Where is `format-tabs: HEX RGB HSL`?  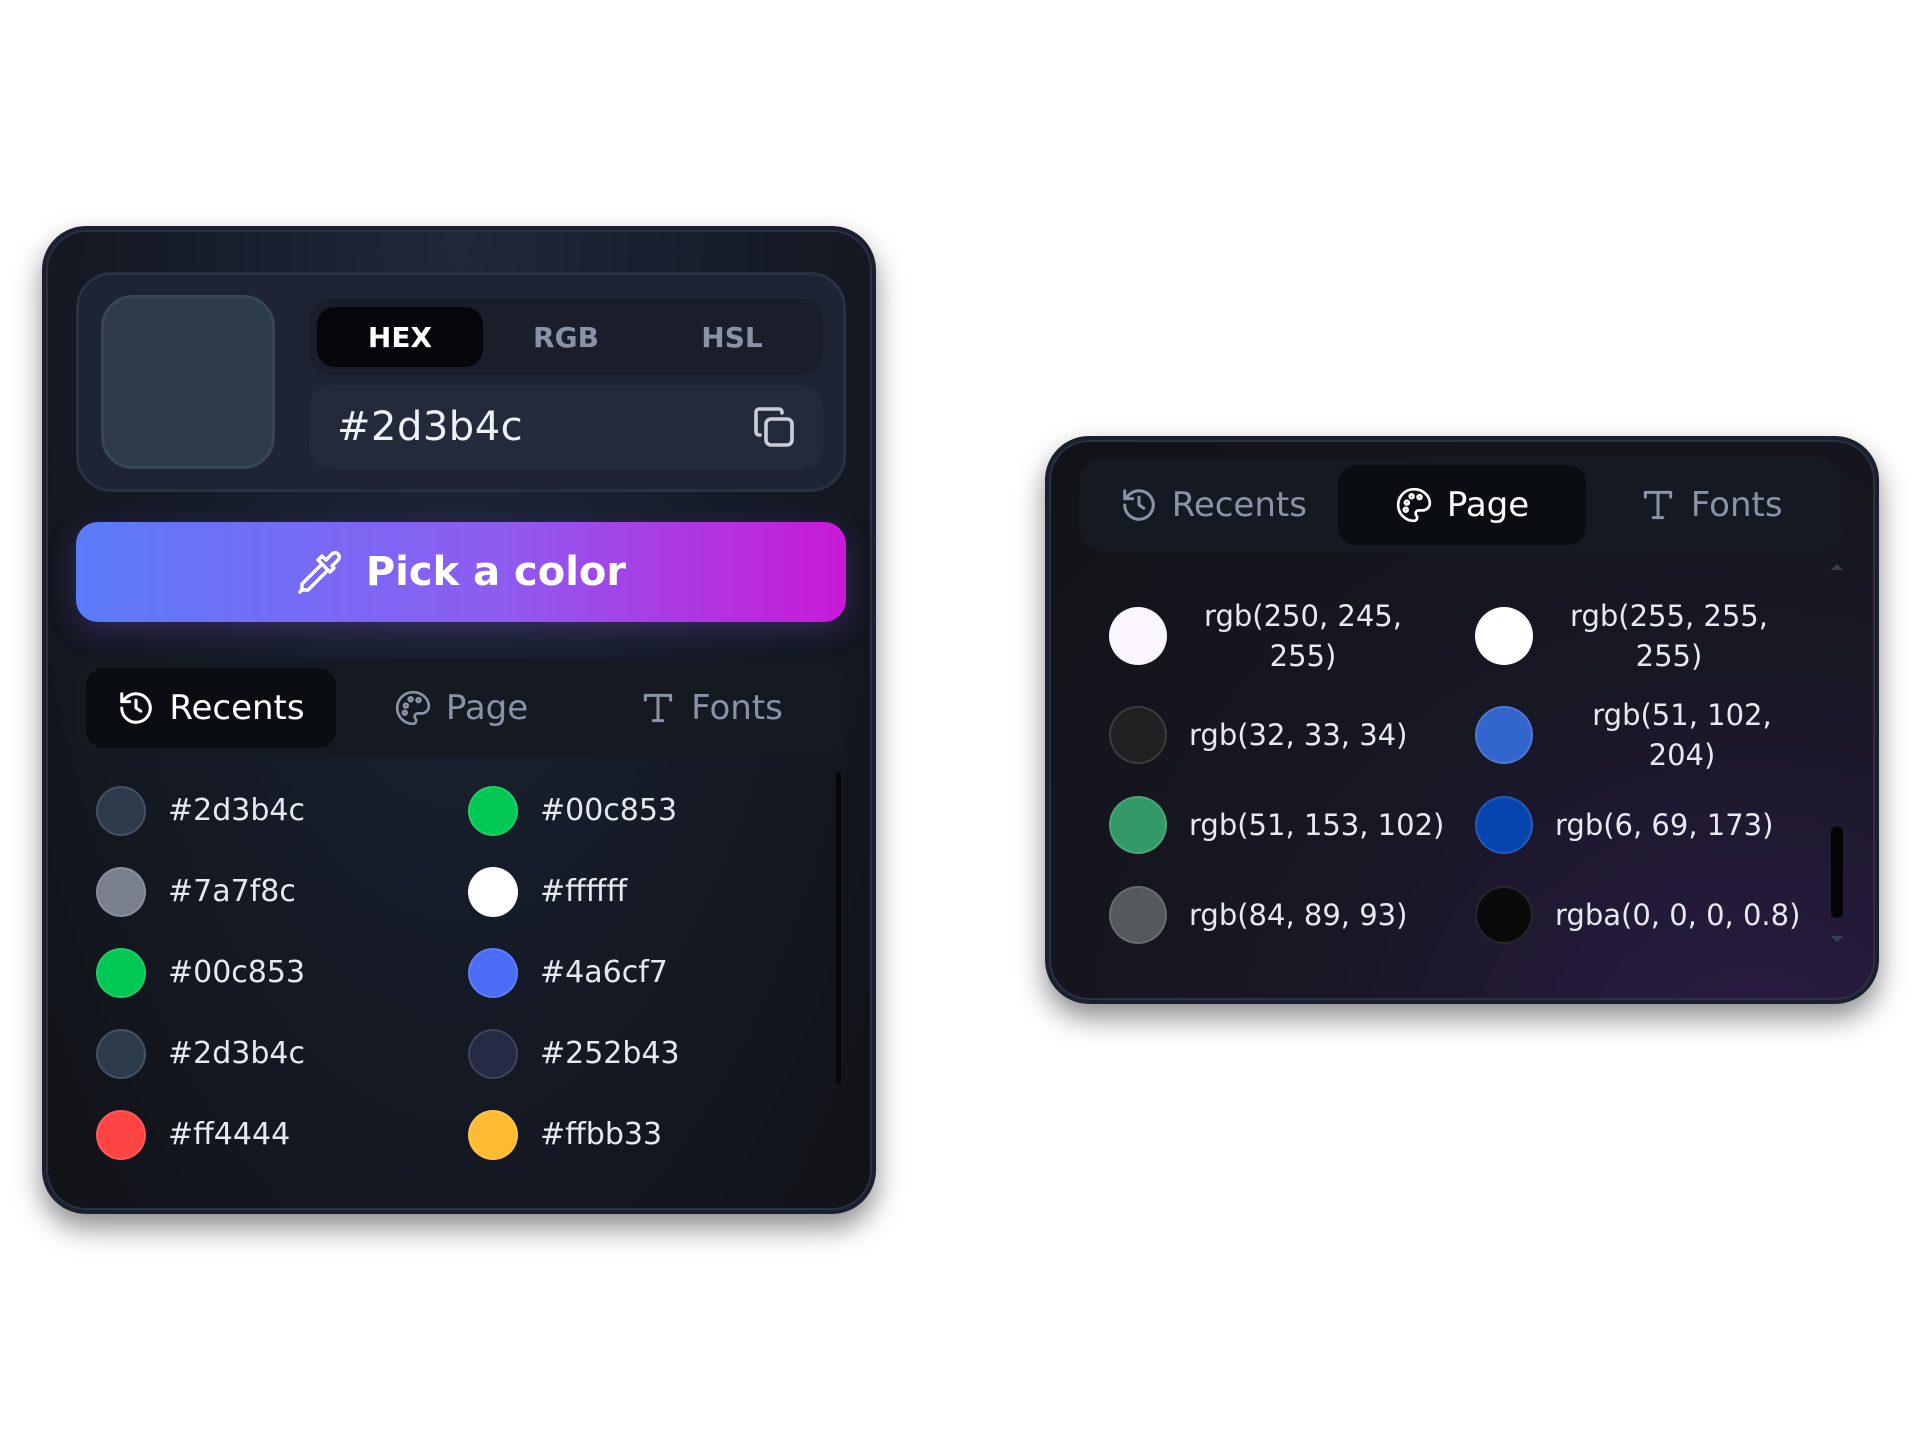
format-tabs: HEX RGB HSL is located at coordinates (566, 337).